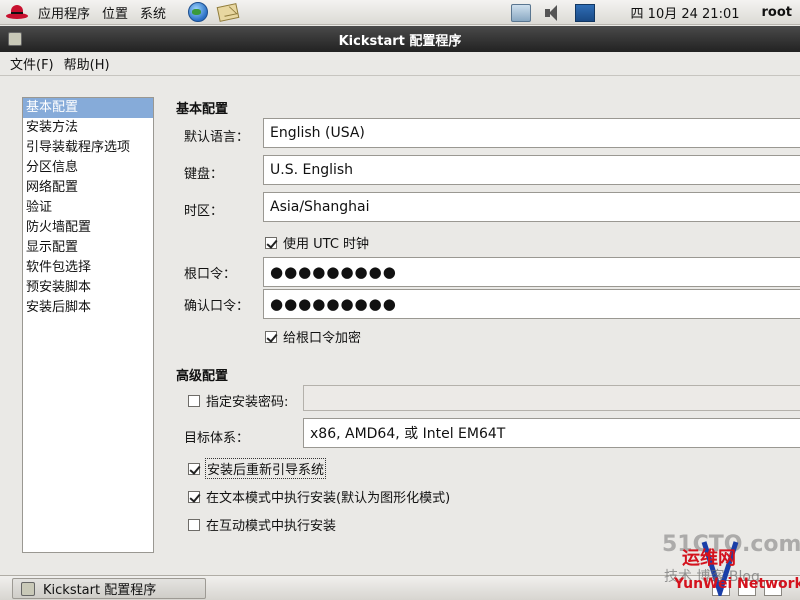  I want to click on nav-item-bootloader: 引导装载程序选项, so click(88, 148).